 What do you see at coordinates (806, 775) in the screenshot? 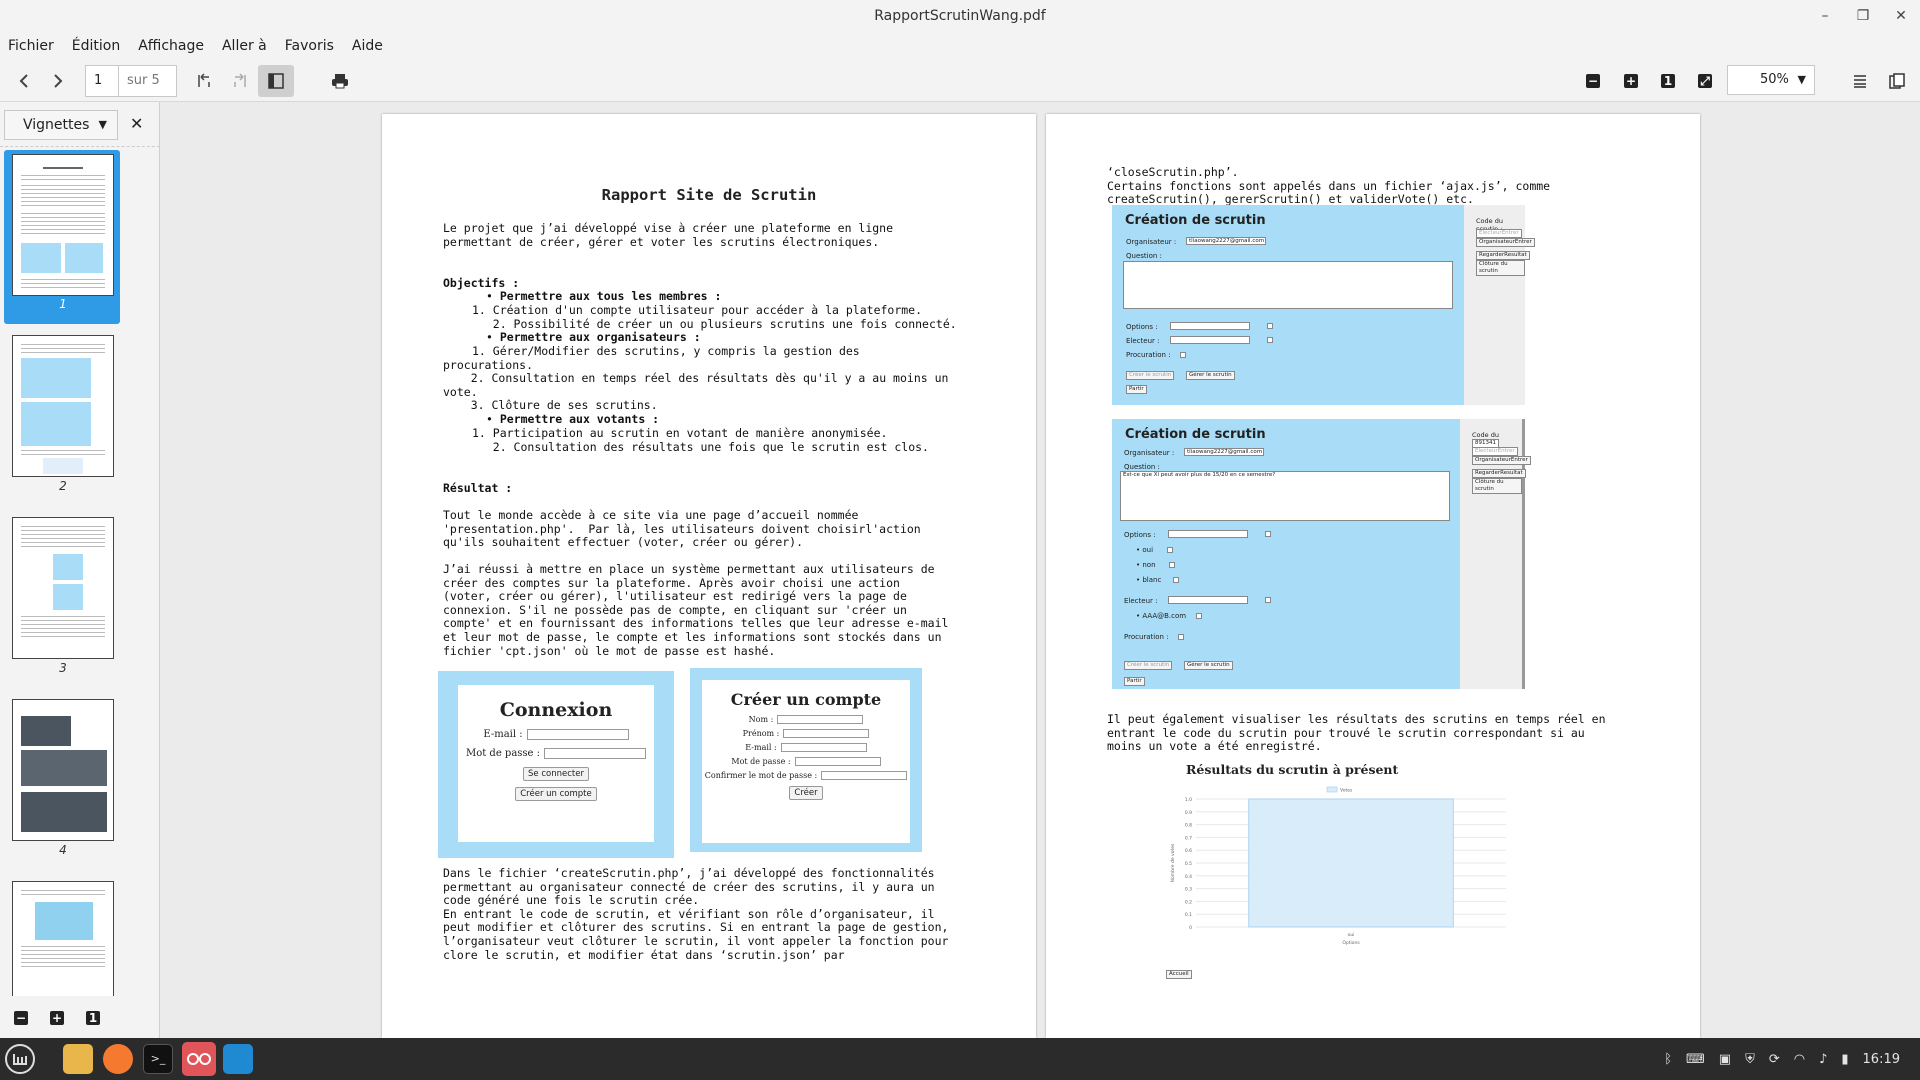
I see `signup-confirm-row: Confirmer le mot de passe :` at bounding box center [806, 775].